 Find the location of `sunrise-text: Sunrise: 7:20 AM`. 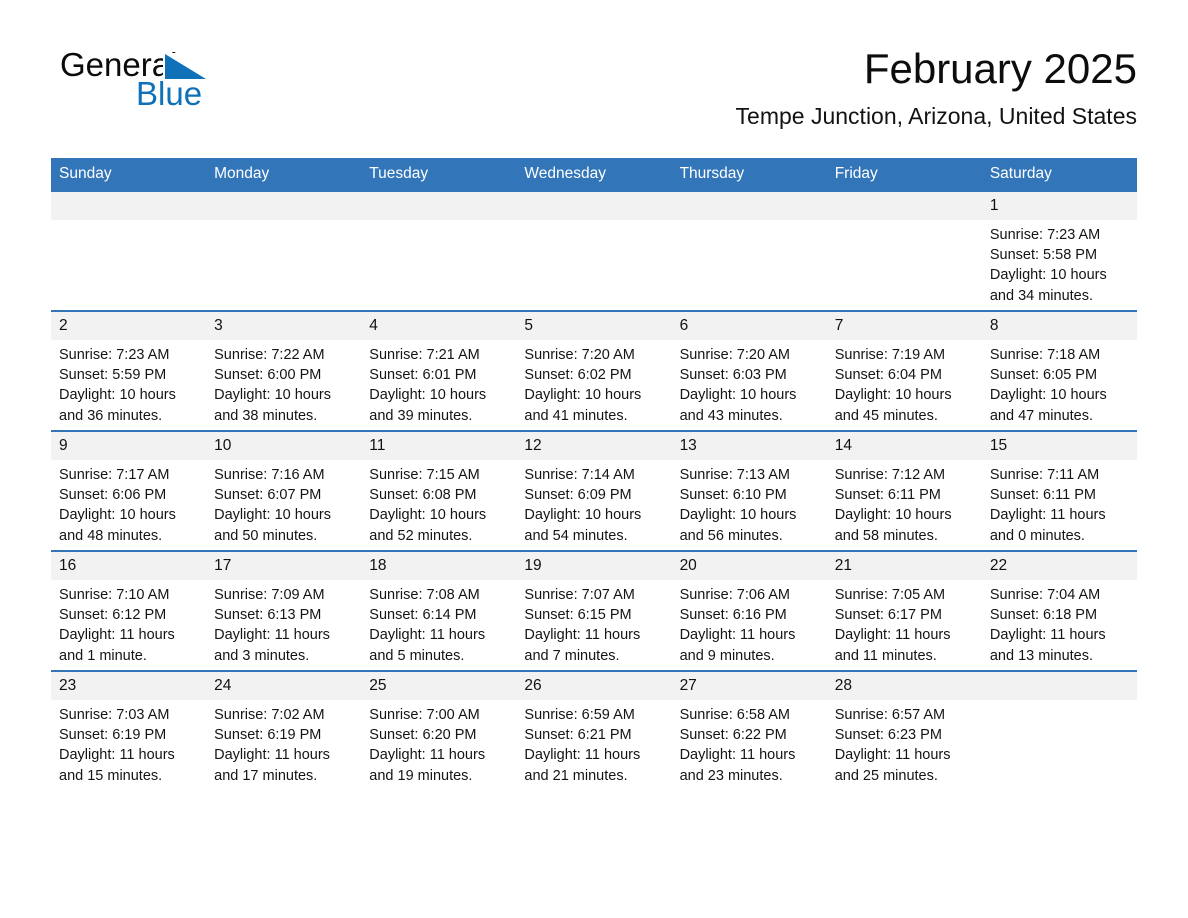

sunrise-text: Sunrise: 7:20 AM is located at coordinates (579, 355).